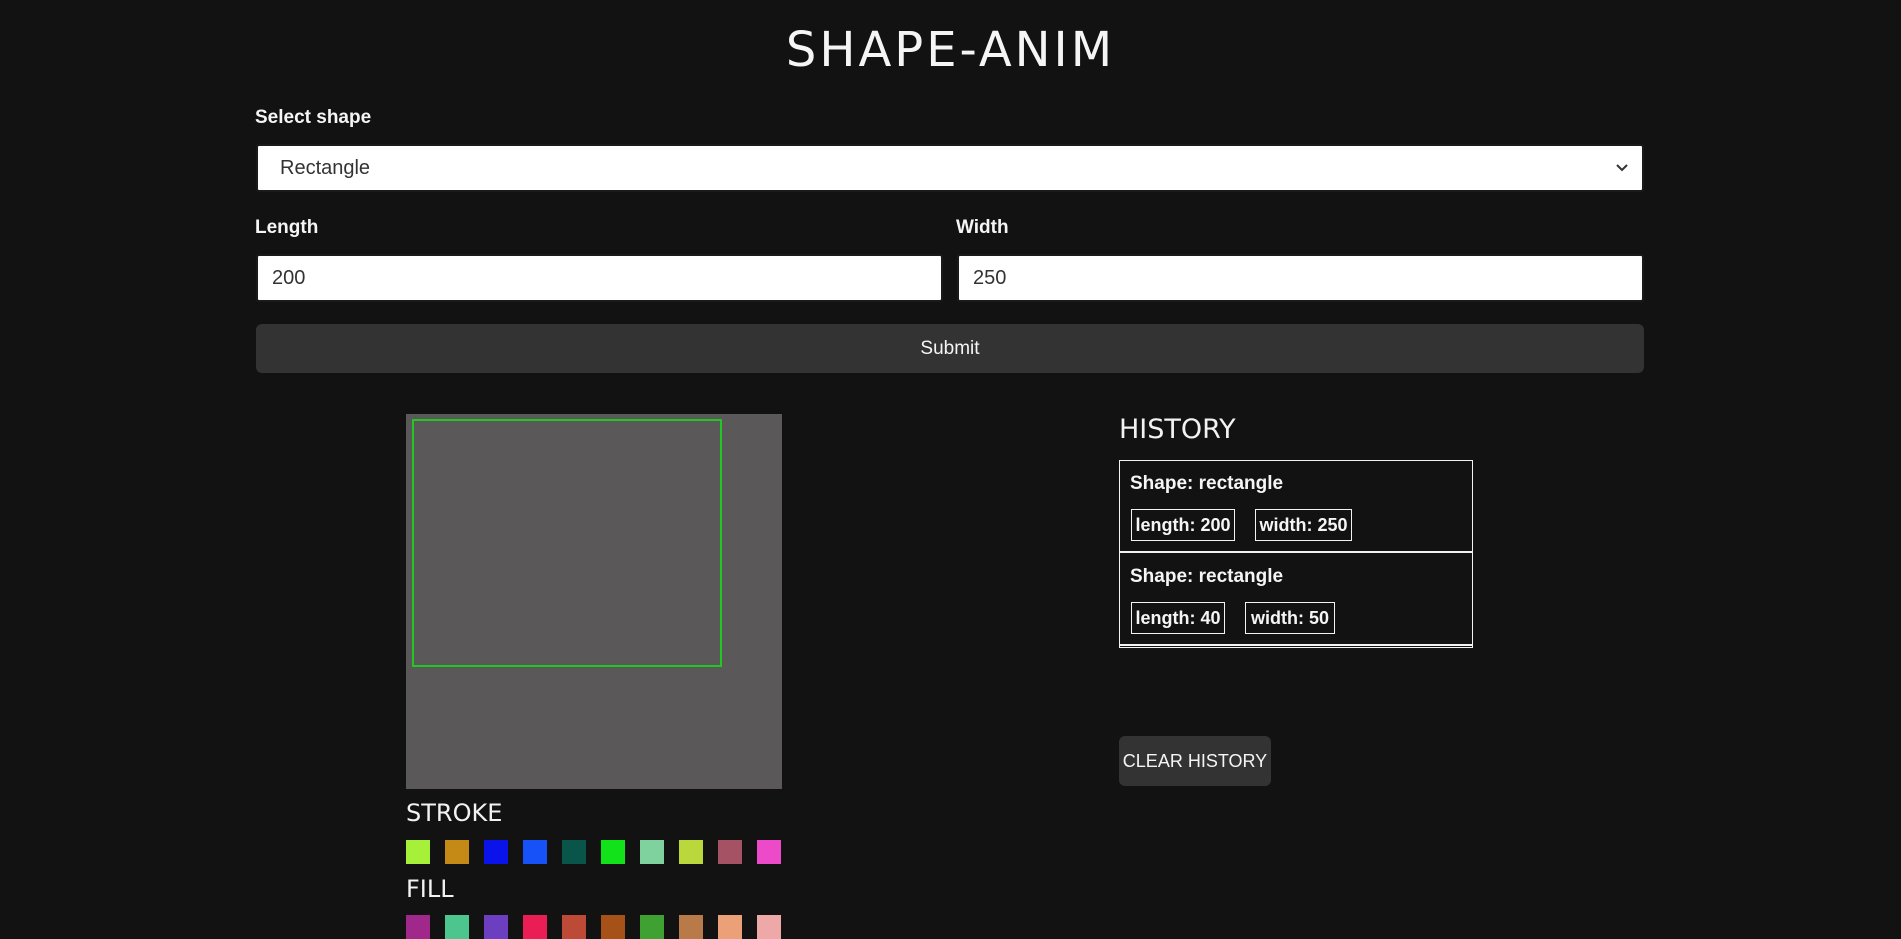 The width and height of the screenshot is (1901, 939). I want to click on stroke-heading: STROKE, so click(454, 813).